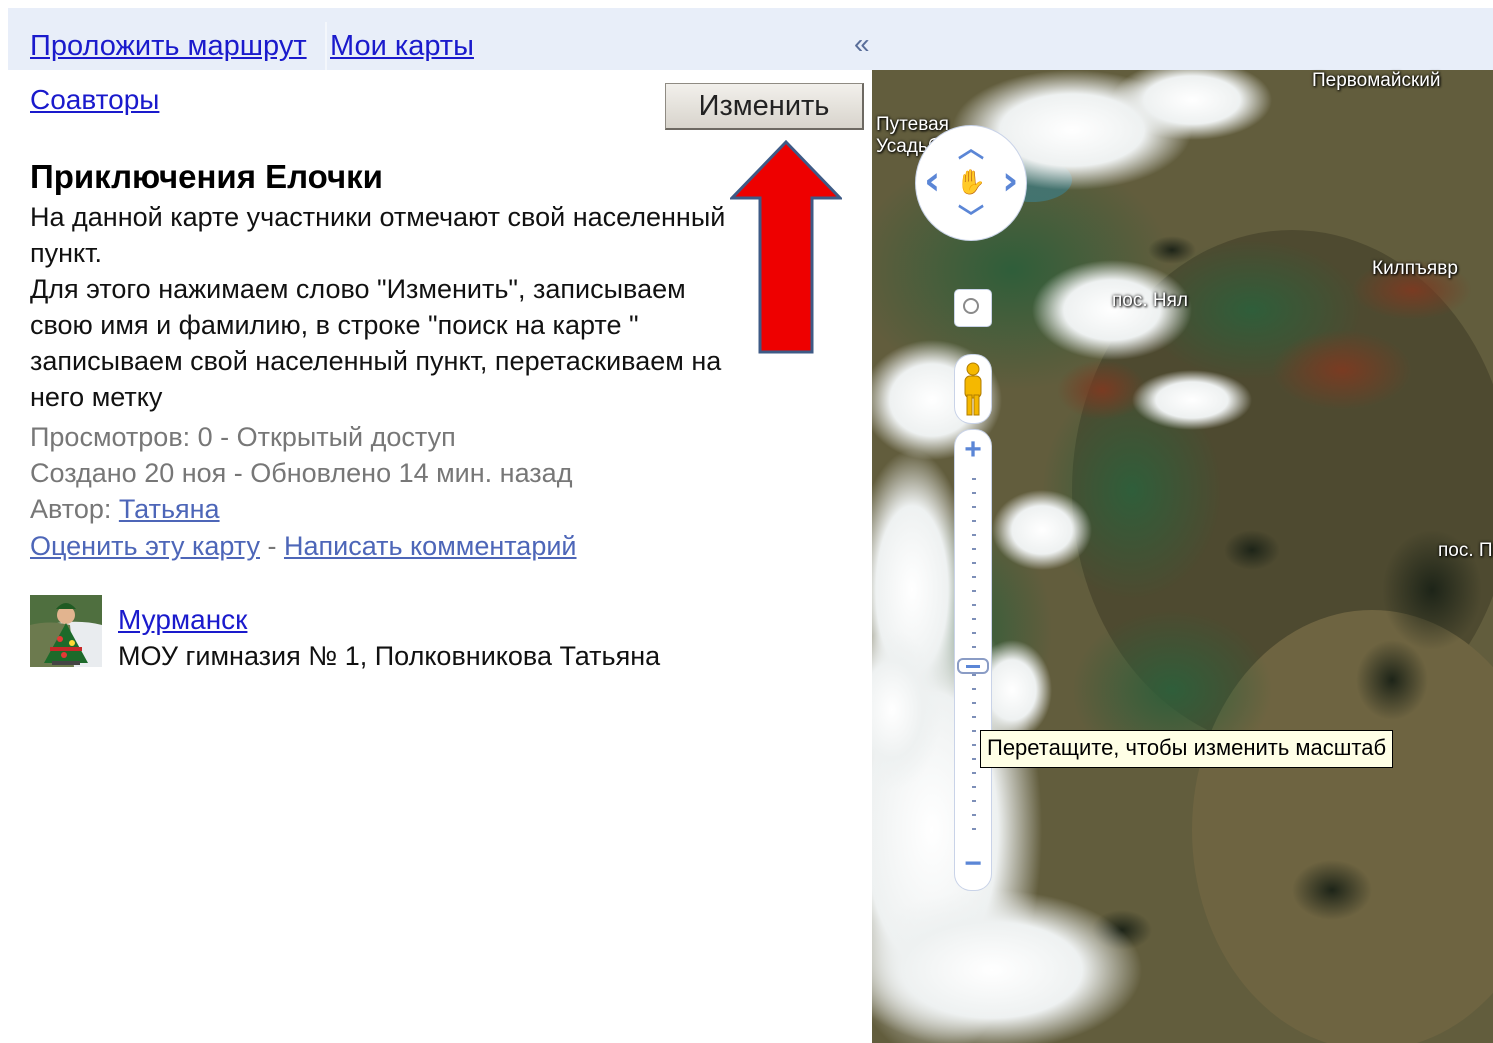 Image resolution: width=1493 pixels, height=1043 pixels. Describe the element at coordinates (326, 46) in the screenshot. I see `topbar-divider` at that location.